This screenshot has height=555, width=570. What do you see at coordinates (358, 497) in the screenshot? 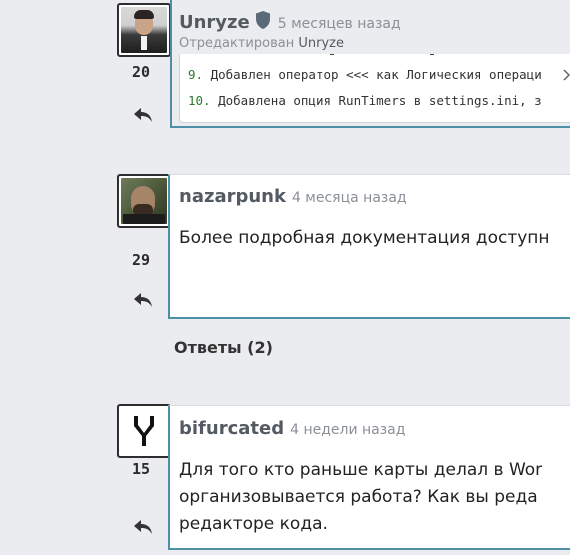
I see `comment-text-line: организовывается работа? Как вы реда` at bounding box center [358, 497].